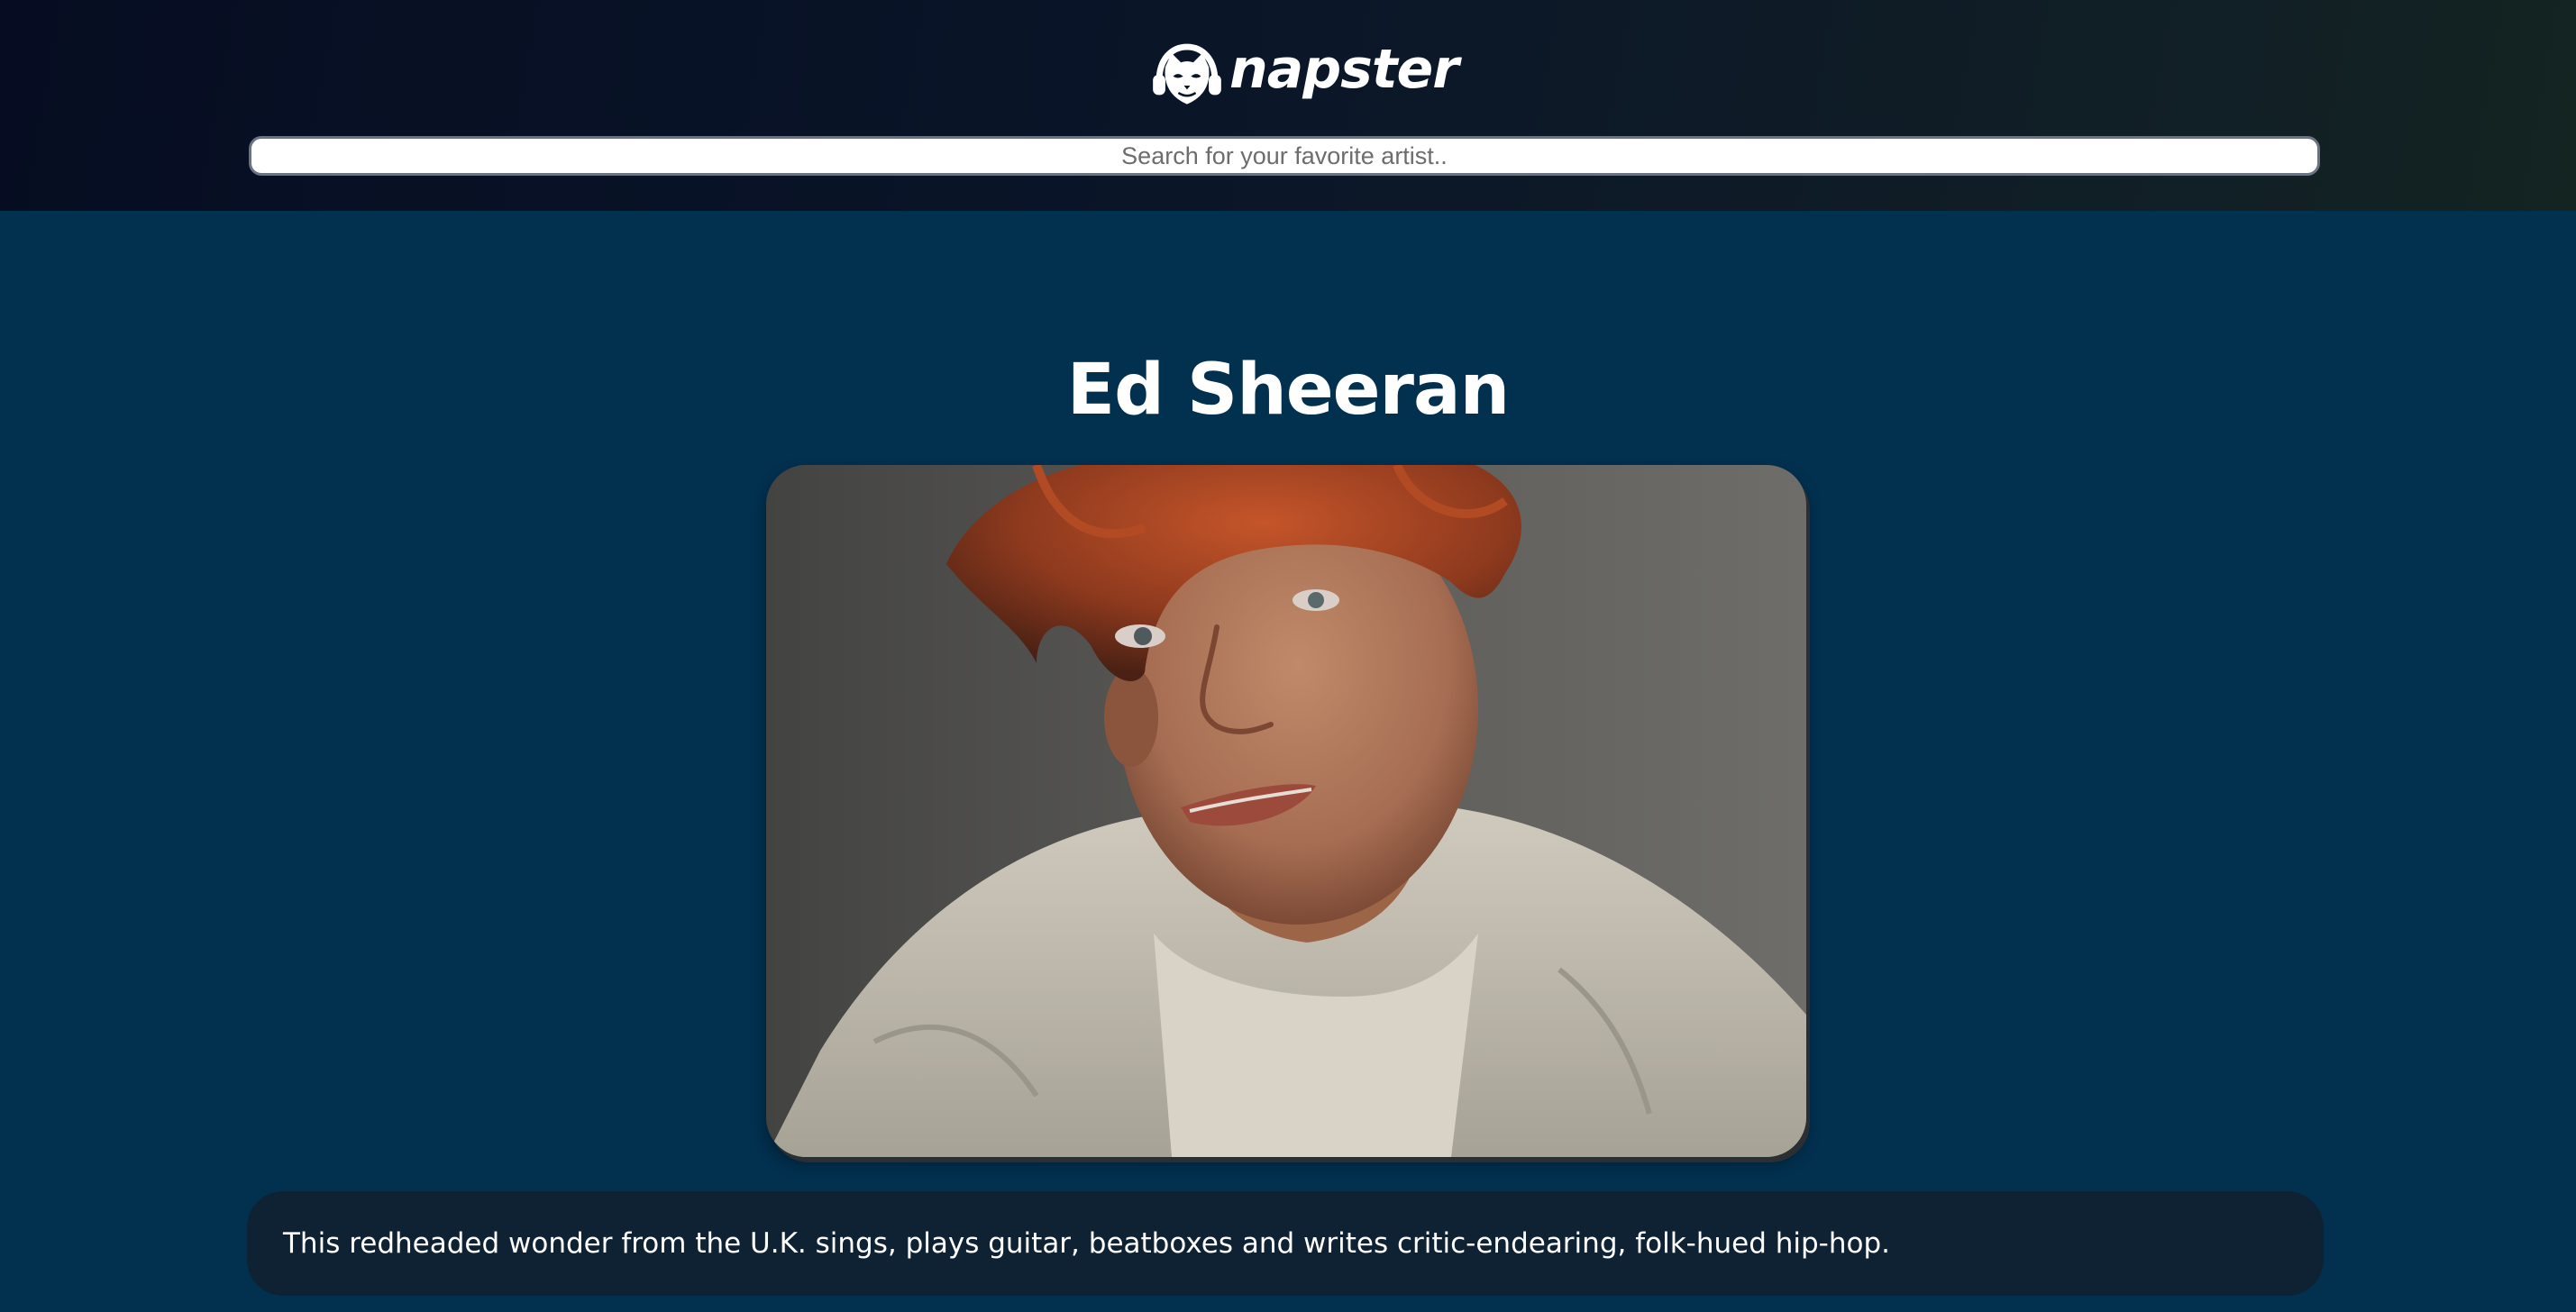 This screenshot has height=1312, width=2576. I want to click on napster-cat-headphones-icon, so click(1187, 74).